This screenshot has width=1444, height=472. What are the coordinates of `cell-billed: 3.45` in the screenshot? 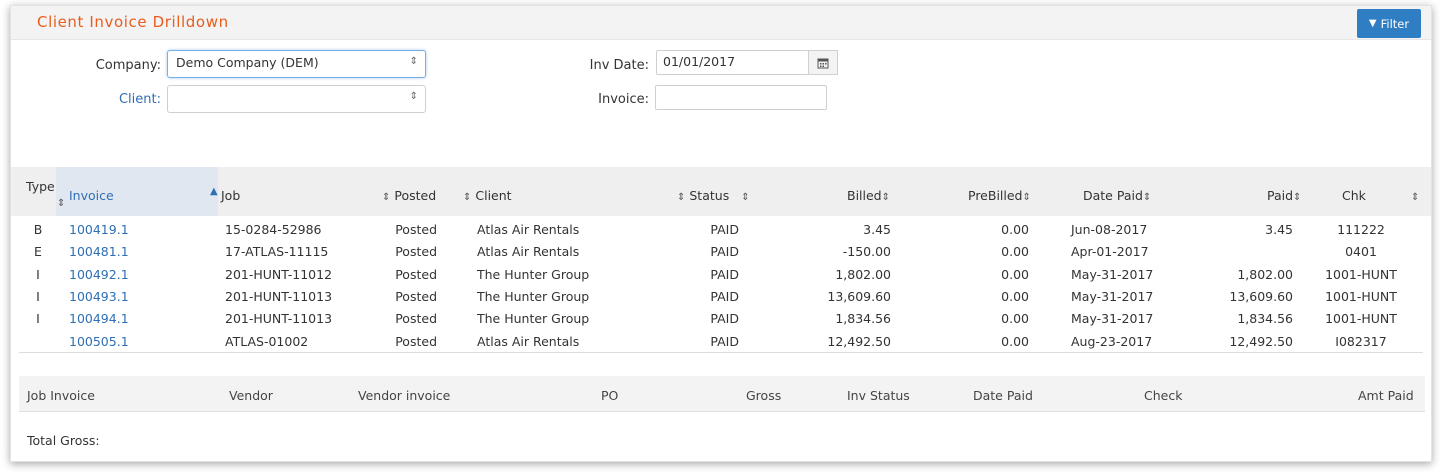 It's located at (877, 229).